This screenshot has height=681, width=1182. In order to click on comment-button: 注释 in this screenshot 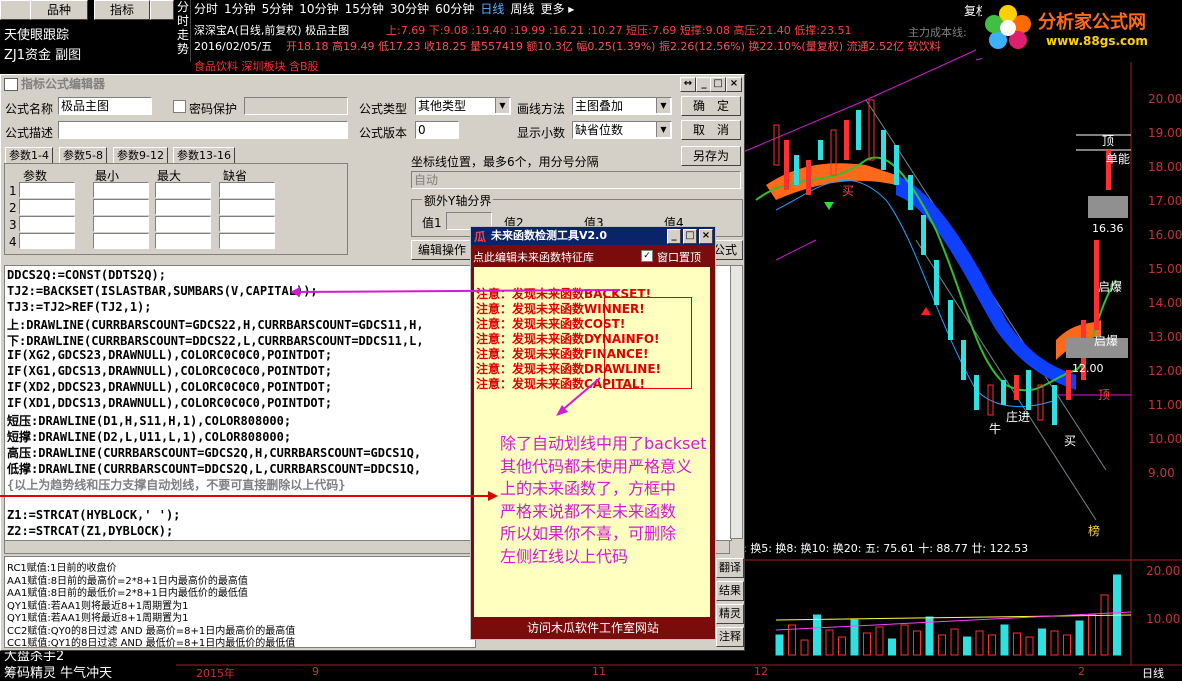, I will do `click(730, 637)`.